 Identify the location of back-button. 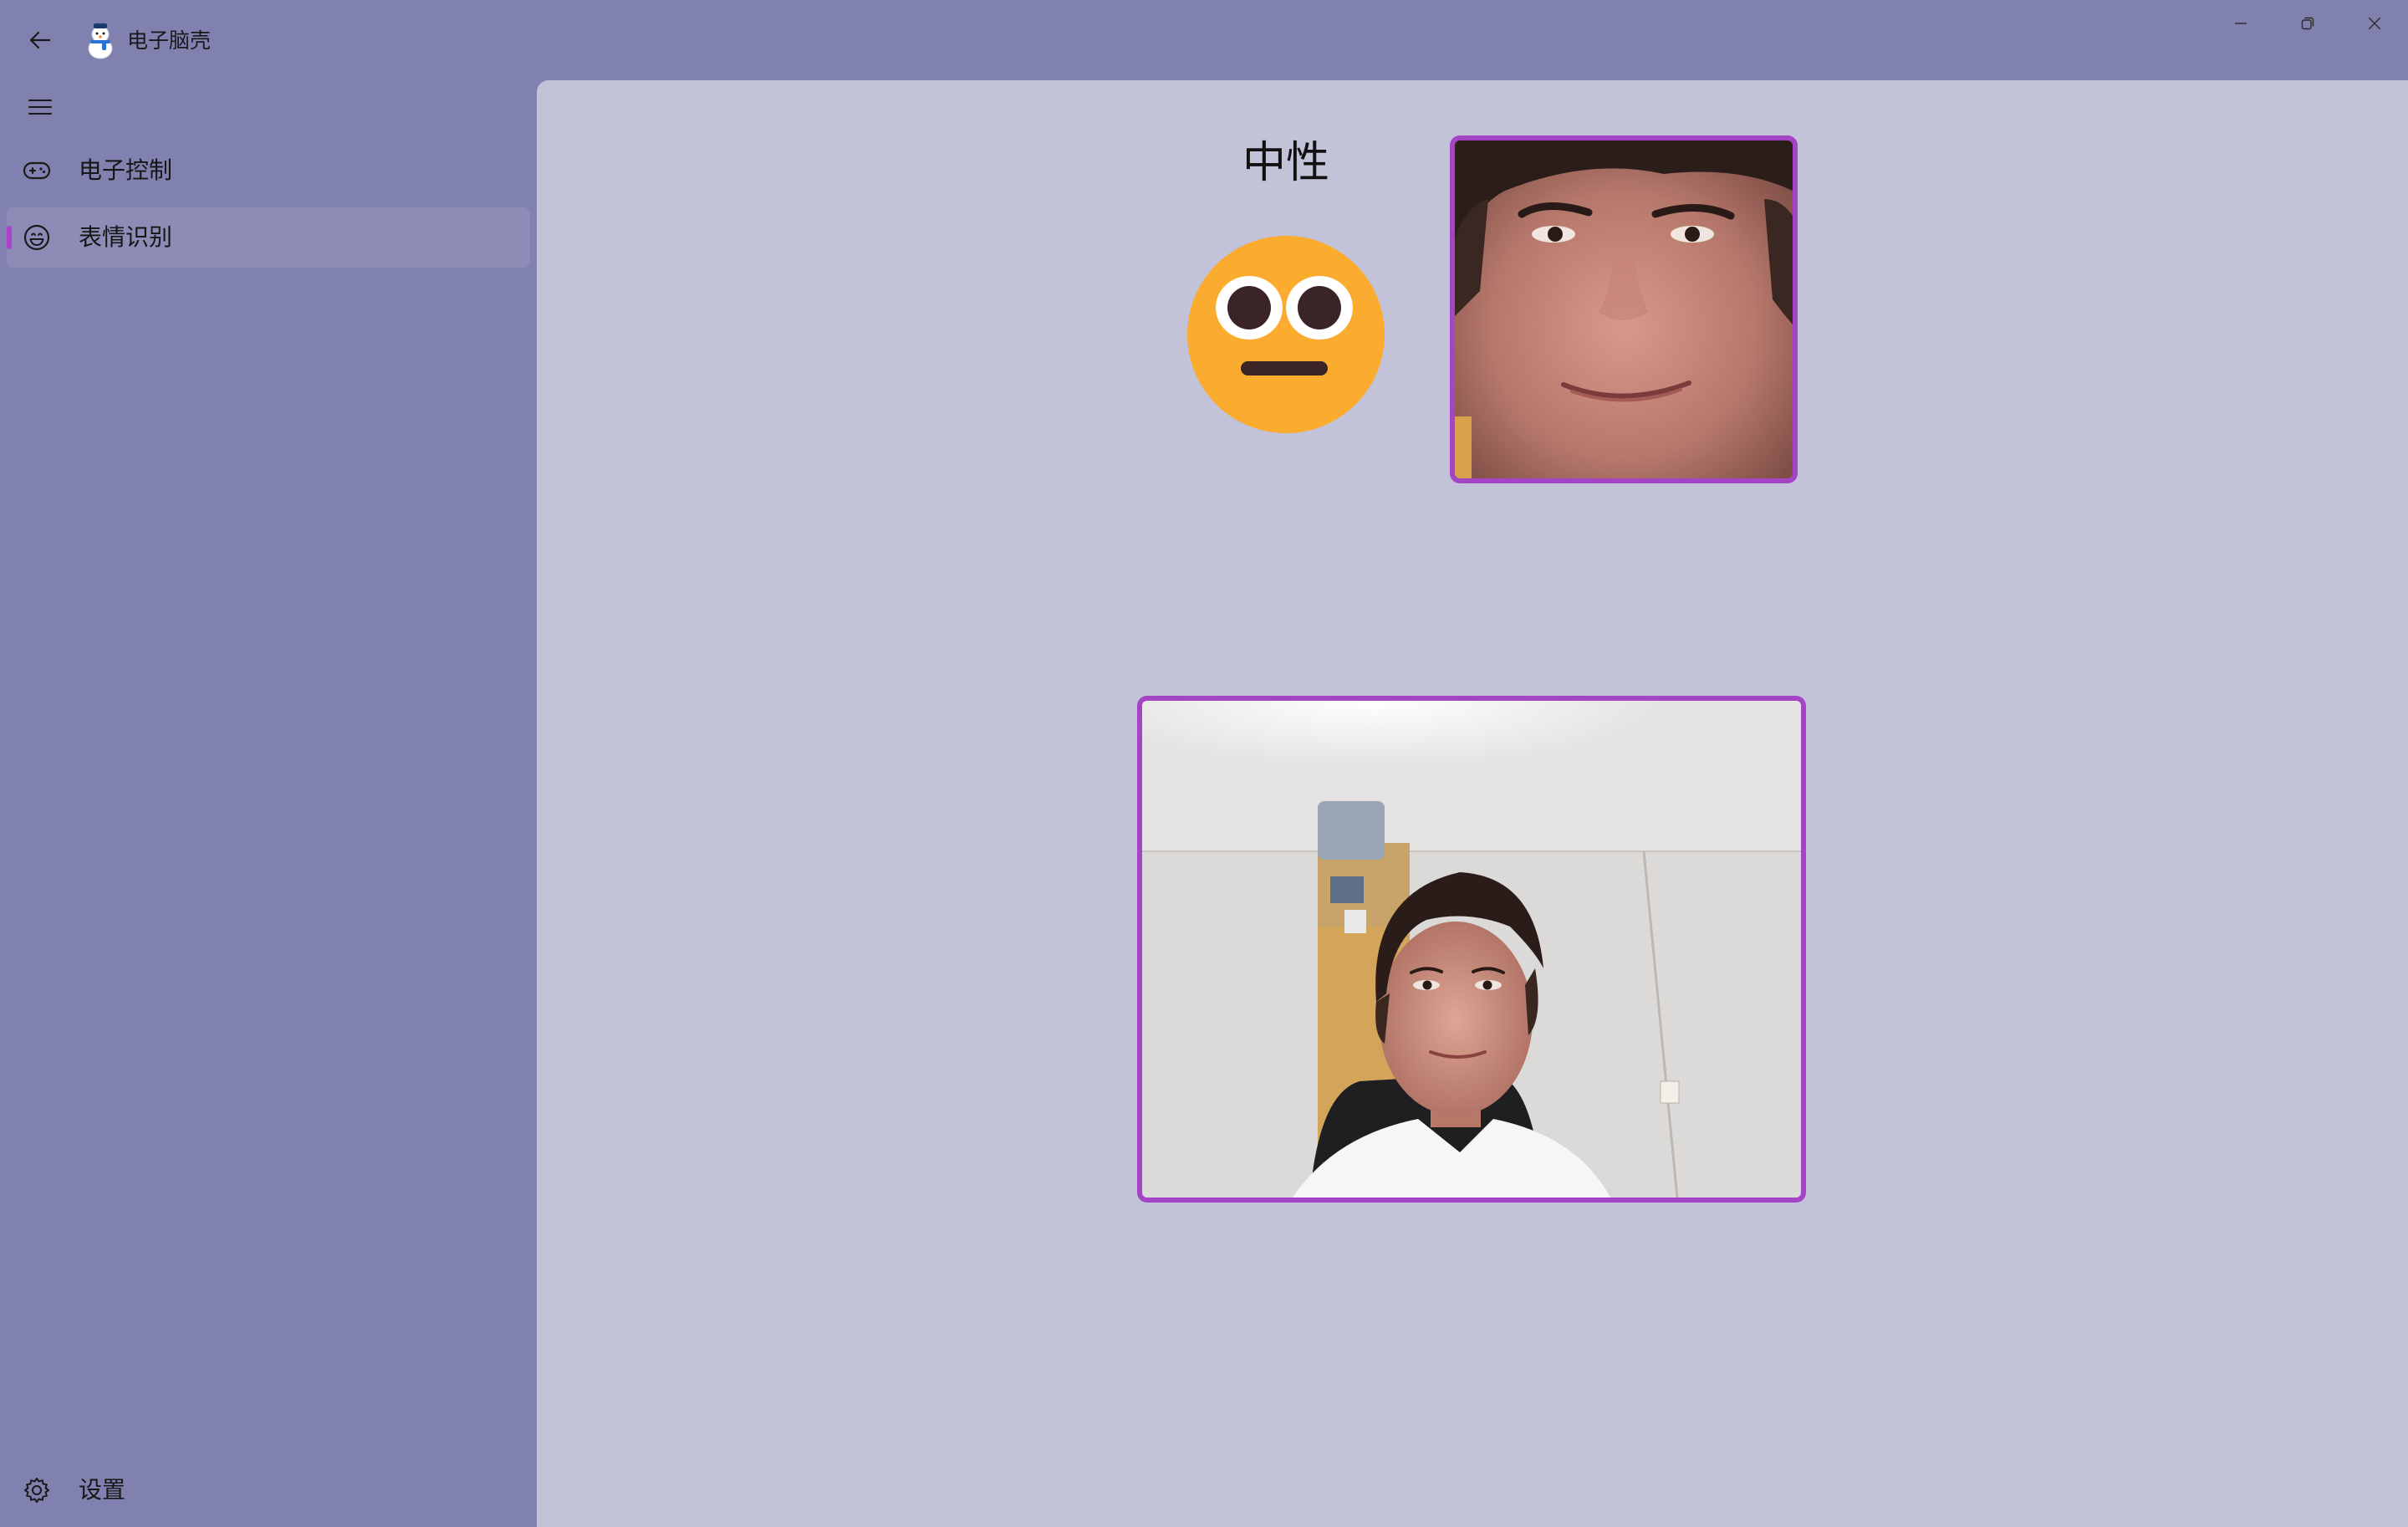
(40, 40).